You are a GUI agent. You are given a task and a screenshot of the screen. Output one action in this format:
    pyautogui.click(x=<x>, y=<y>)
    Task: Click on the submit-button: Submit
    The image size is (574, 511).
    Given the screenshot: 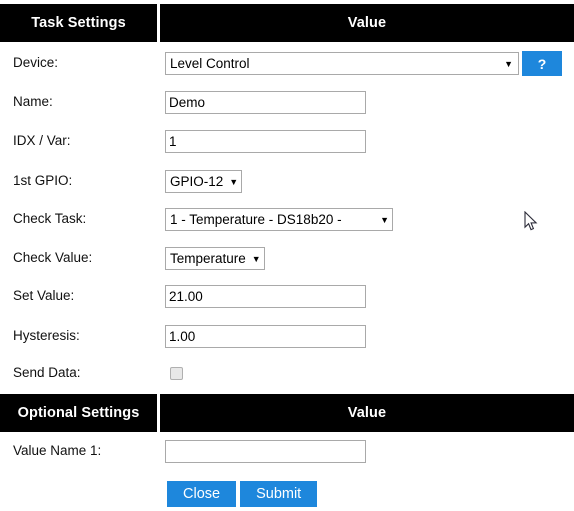 What is the action you would take?
    pyautogui.click(x=279, y=494)
    